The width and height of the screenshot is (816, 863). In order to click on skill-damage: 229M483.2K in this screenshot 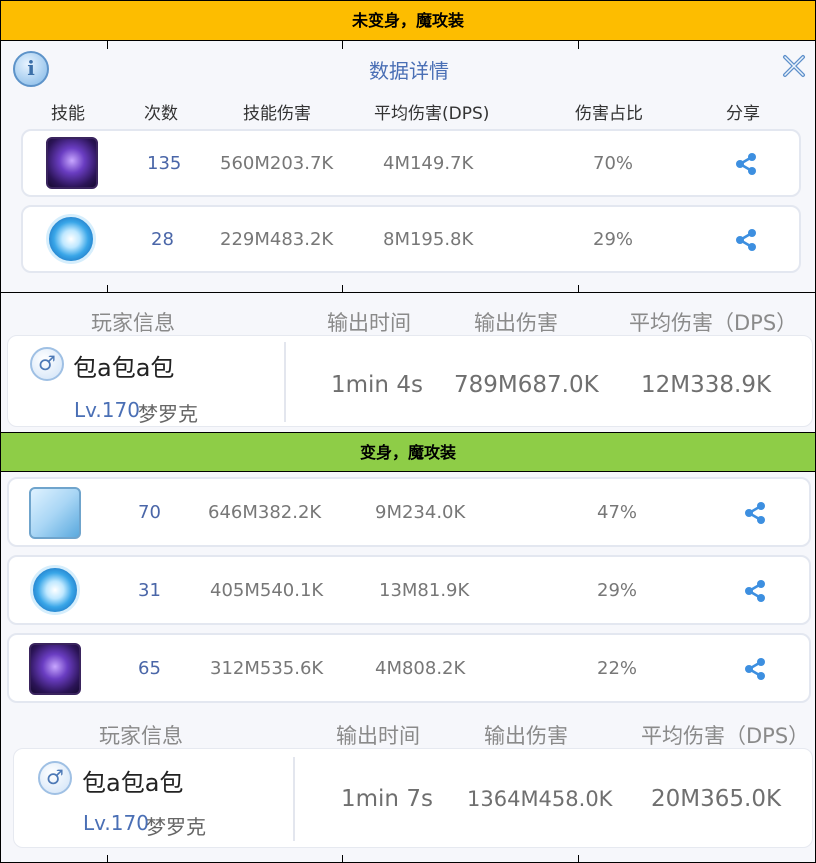, I will do `click(277, 239)`.